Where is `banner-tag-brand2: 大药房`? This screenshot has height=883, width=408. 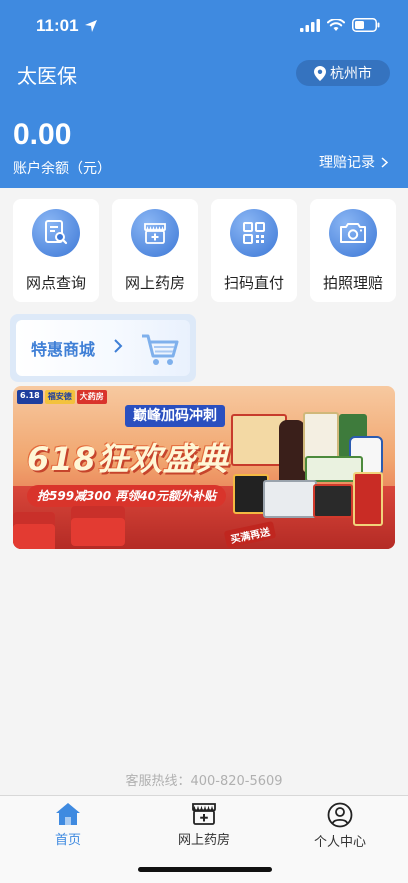 banner-tag-brand2: 大药房 is located at coordinates (91, 397).